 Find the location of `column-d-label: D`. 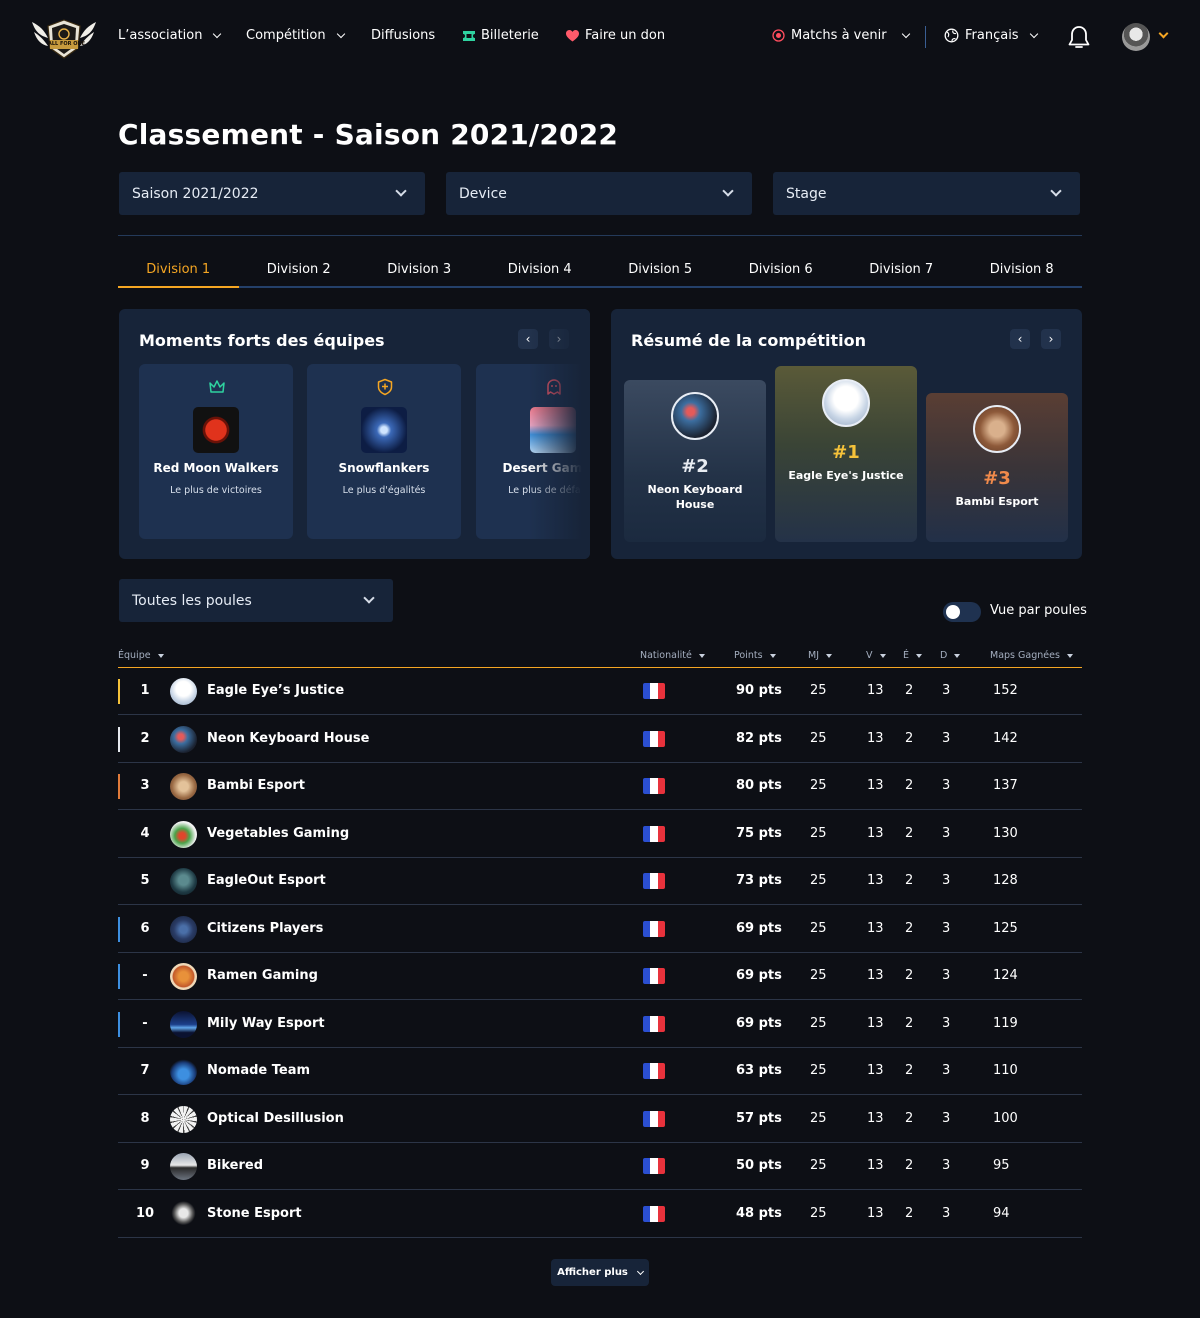

column-d-label: D is located at coordinates (944, 655).